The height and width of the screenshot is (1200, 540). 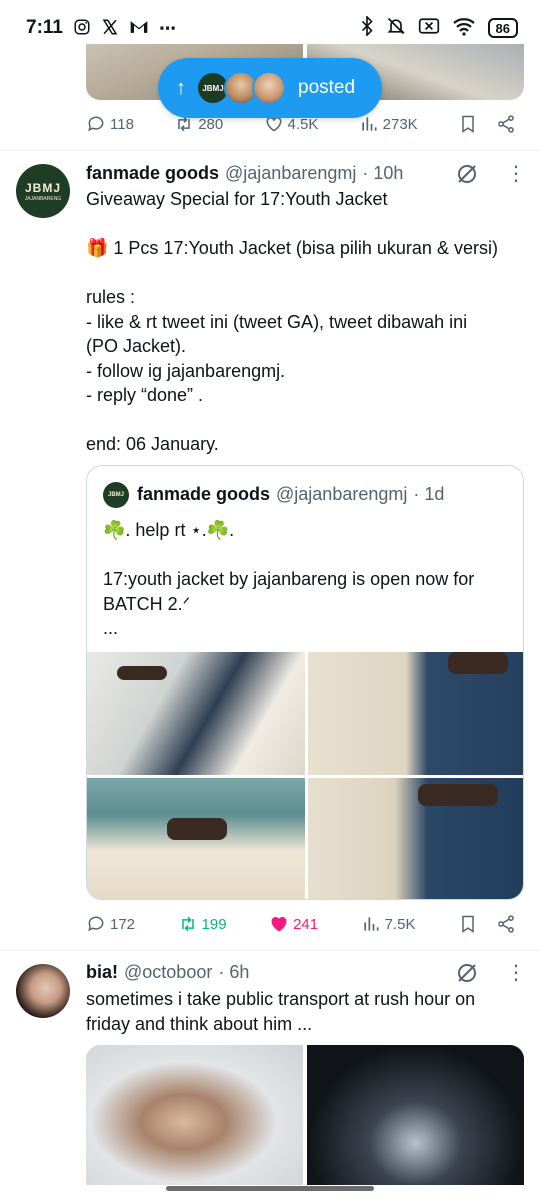 What do you see at coordinates (186, 370) in the screenshot?
I see `tweet-line: - follow ig jajanbarengmj.` at bounding box center [186, 370].